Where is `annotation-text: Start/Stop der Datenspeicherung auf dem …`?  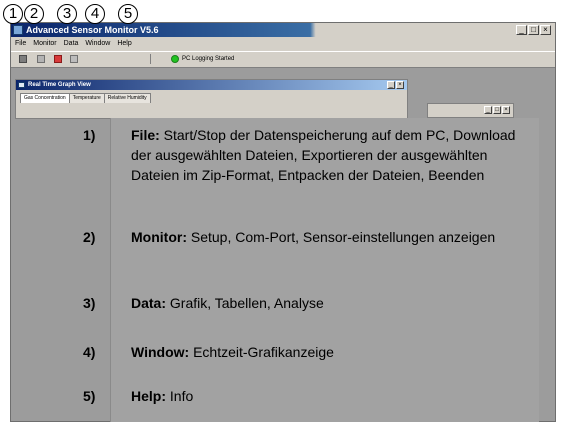 annotation-text: Start/Stop der Datenspeicherung auf dem … is located at coordinates (323, 155).